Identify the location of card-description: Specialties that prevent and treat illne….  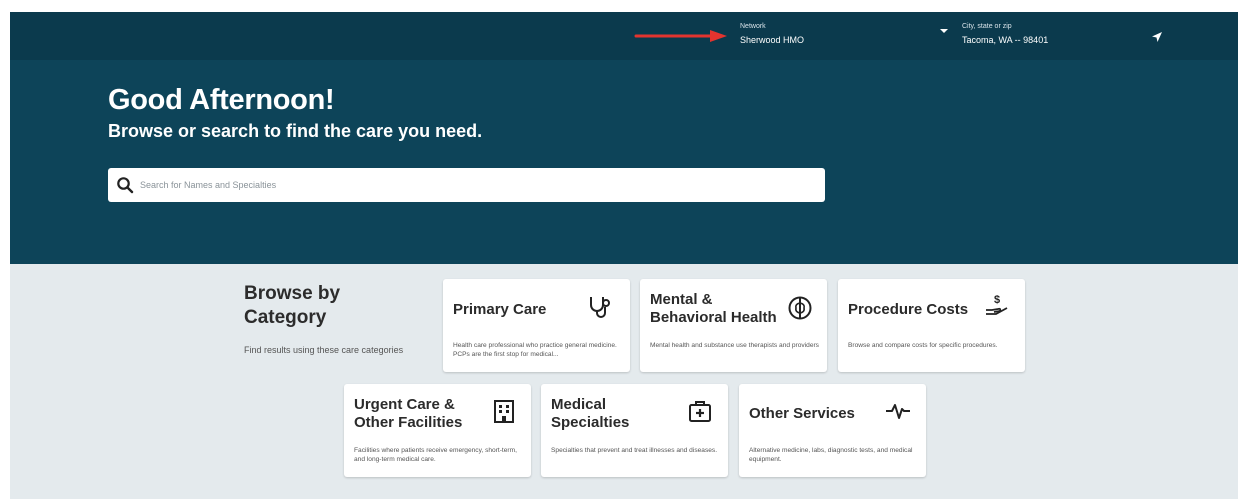
(634, 450).